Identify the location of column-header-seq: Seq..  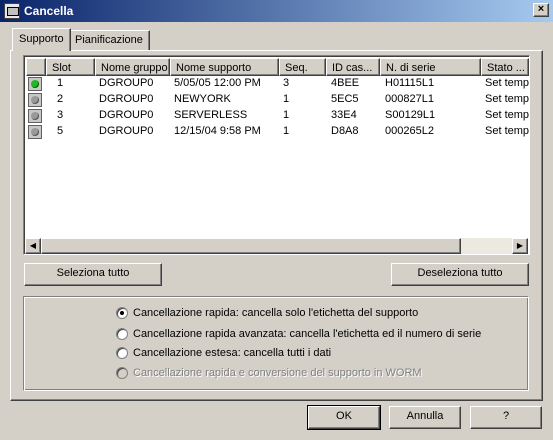
(302, 67).